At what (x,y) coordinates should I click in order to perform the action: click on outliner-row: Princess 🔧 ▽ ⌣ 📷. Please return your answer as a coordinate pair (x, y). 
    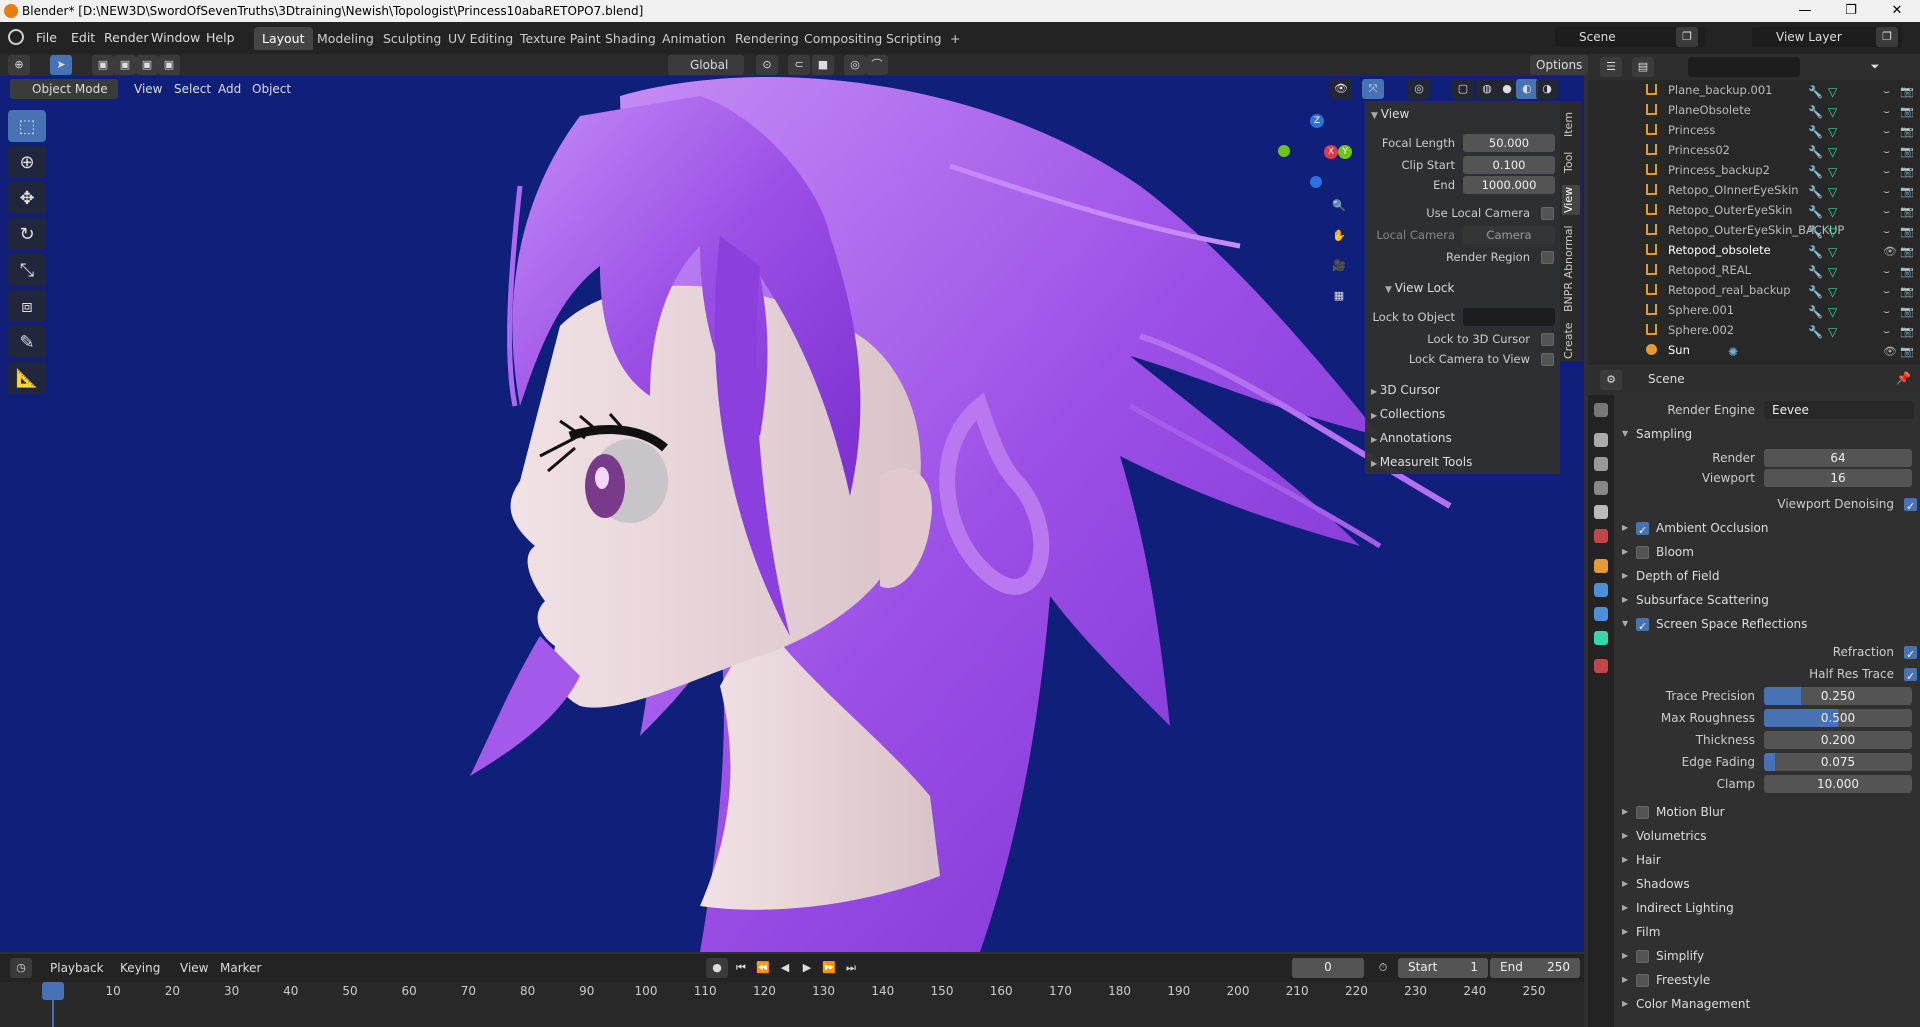
    Looking at the image, I should click on (1754, 130).